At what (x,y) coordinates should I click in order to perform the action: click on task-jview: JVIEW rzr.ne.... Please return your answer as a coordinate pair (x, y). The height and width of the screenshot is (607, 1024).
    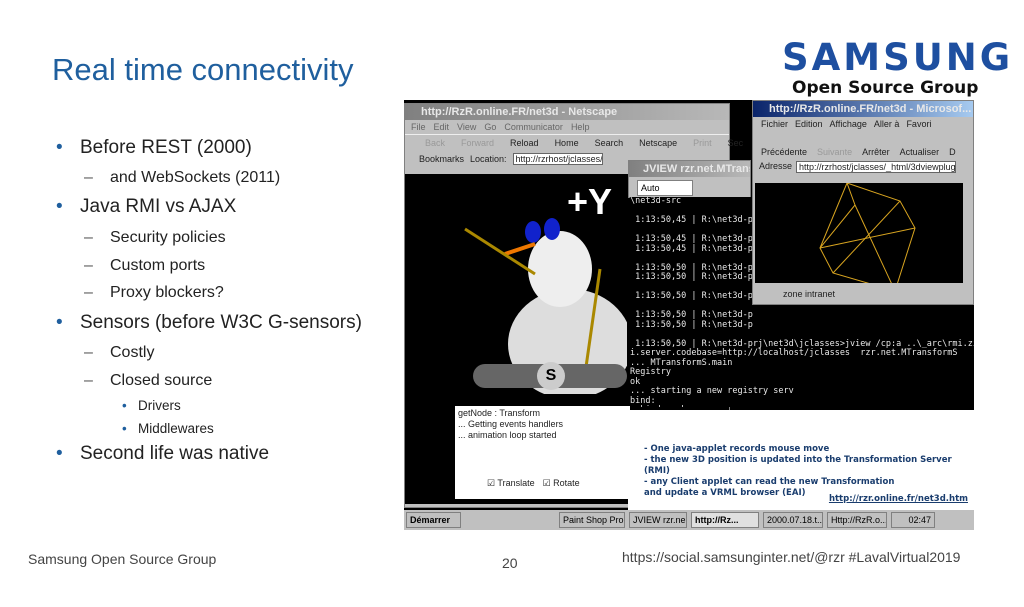
    Looking at the image, I should click on (658, 520).